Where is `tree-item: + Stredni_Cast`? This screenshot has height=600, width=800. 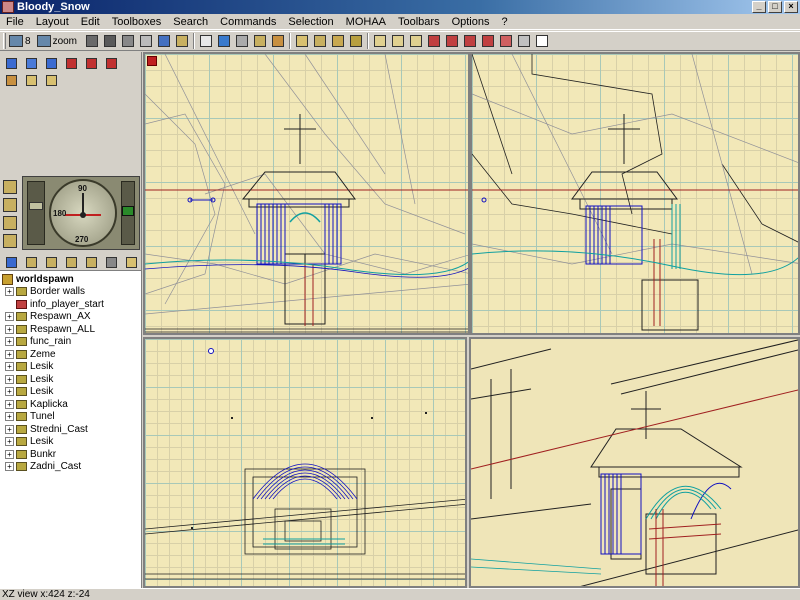
tree-item: + Stredni_Cast is located at coordinates (70, 429).